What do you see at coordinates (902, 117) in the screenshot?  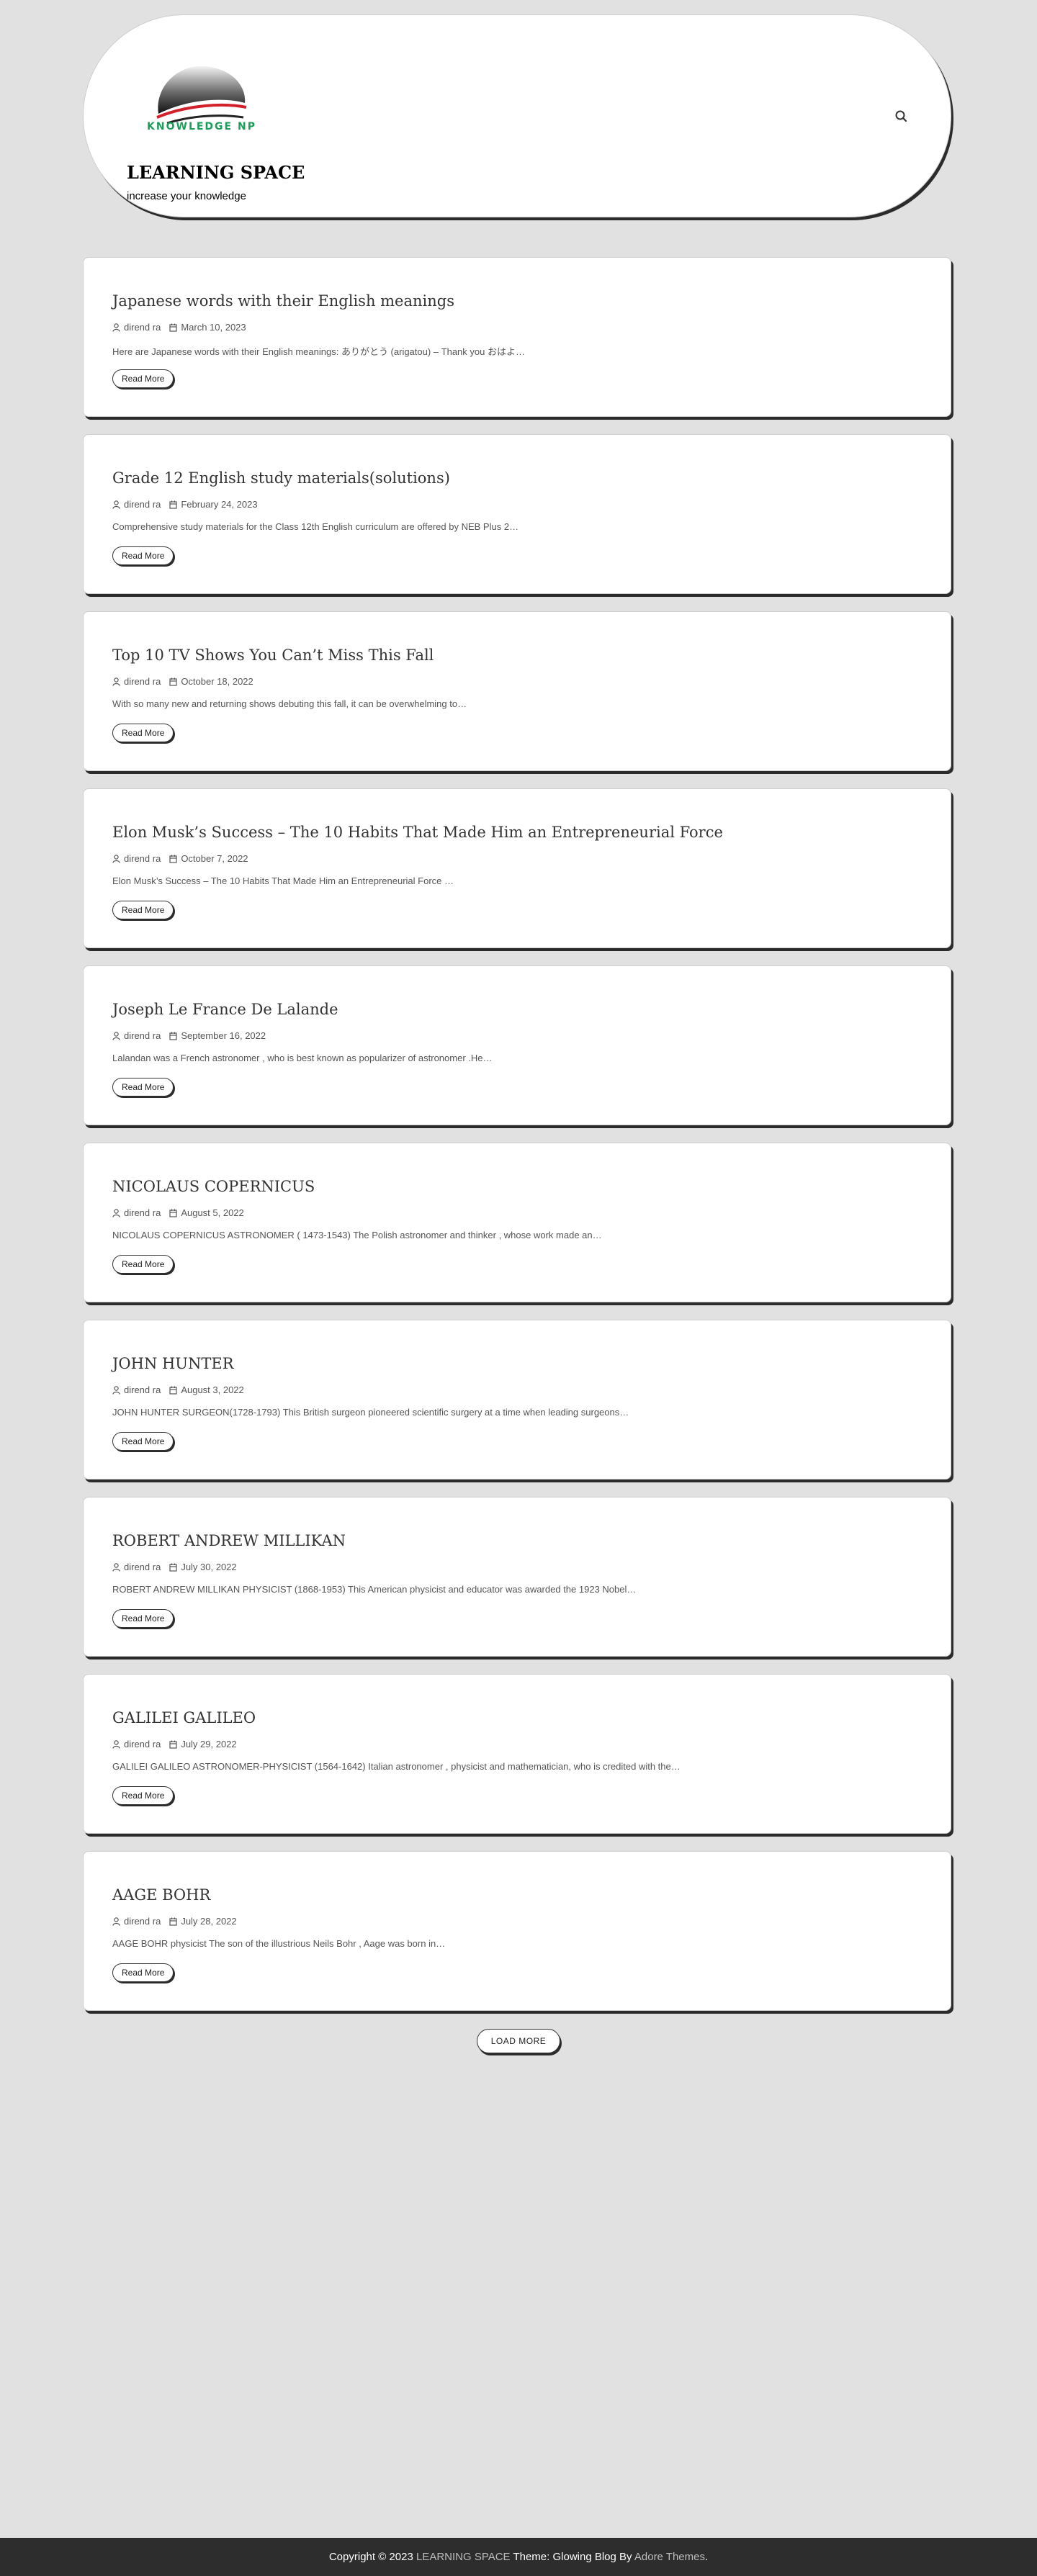 I see `search-icon` at bounding box center [902, 117].